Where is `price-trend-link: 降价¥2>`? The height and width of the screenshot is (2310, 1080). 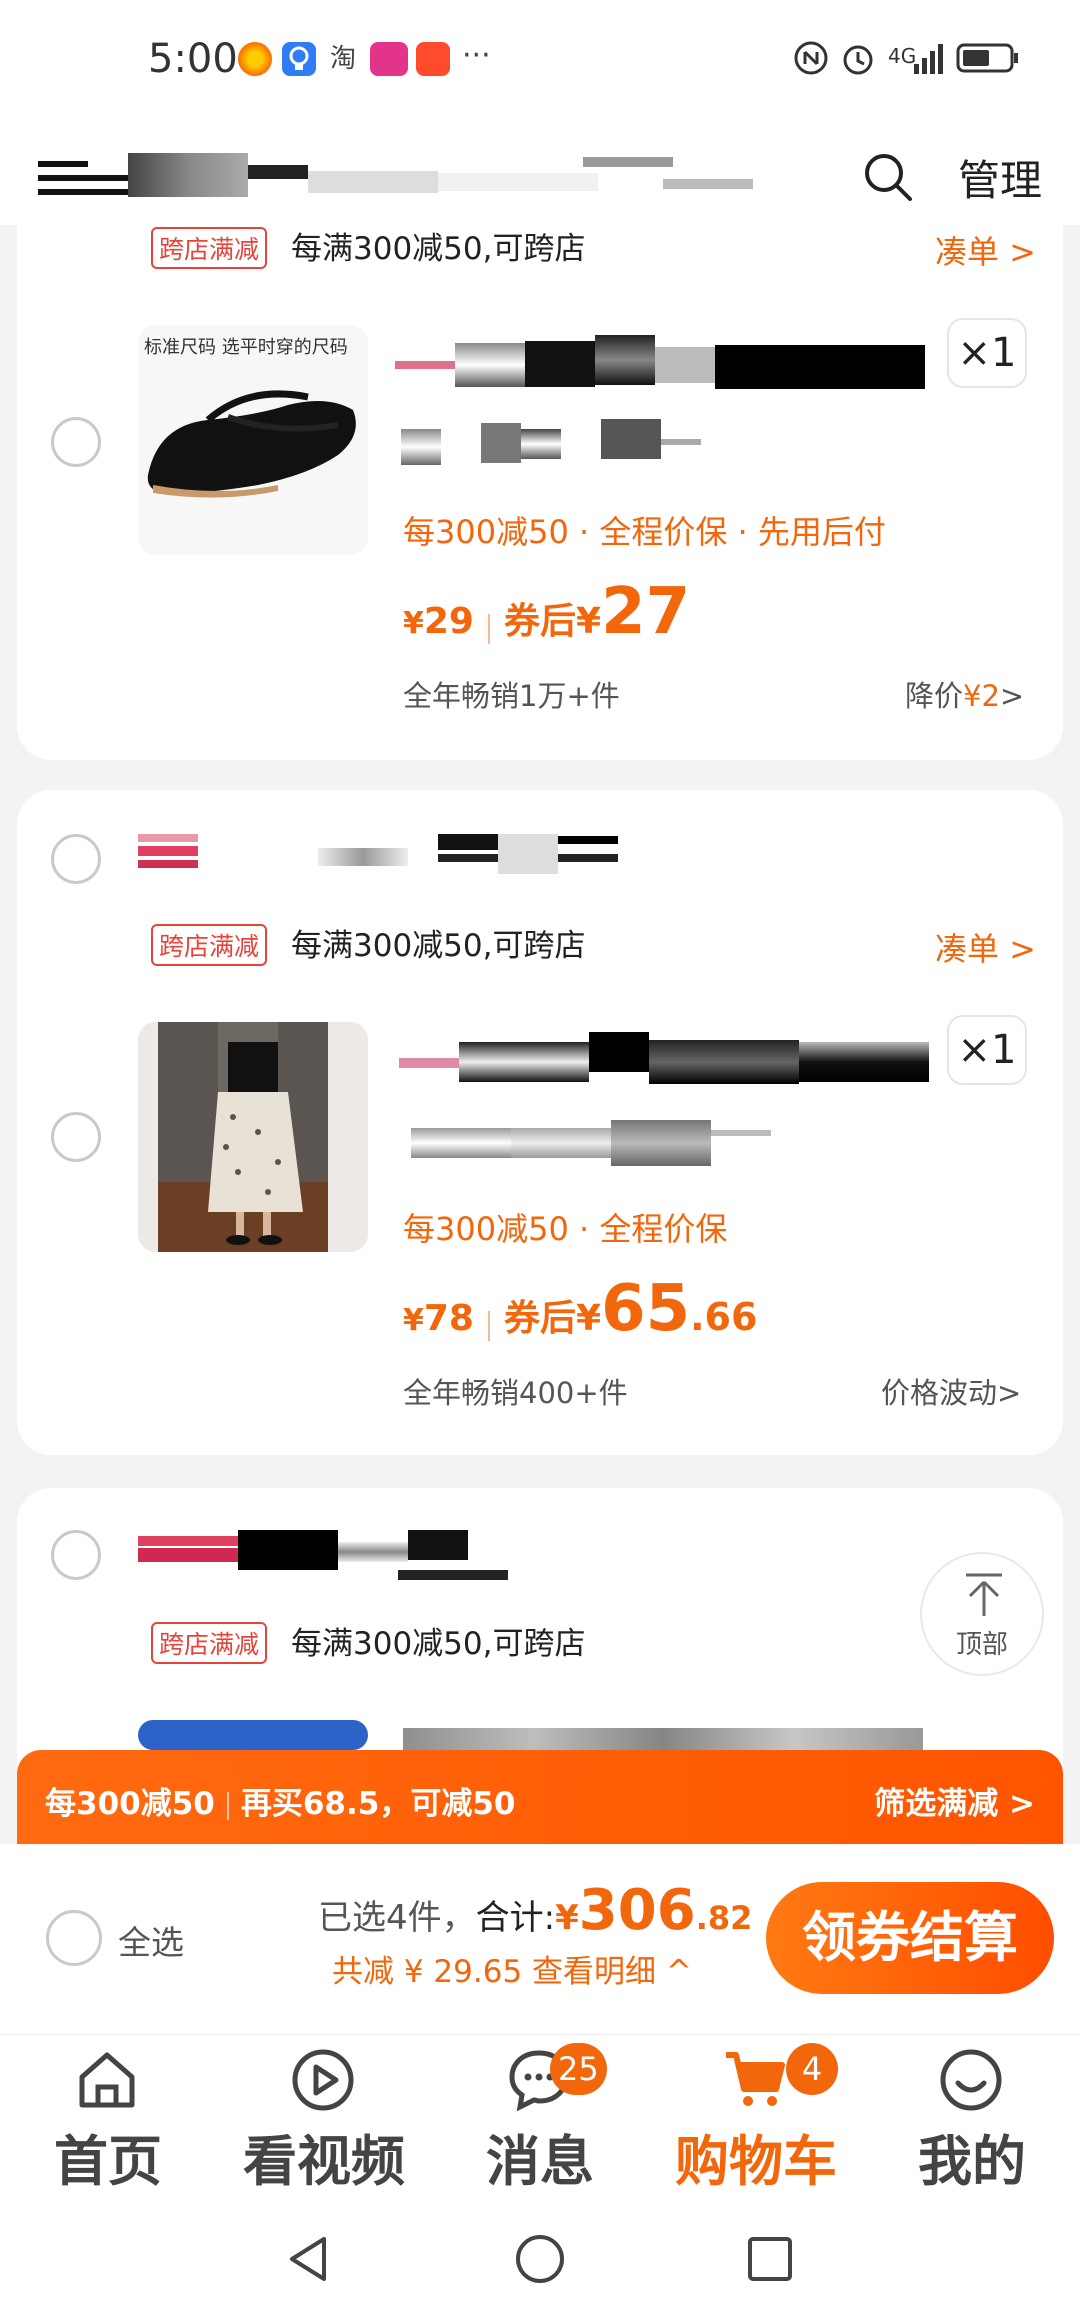 price-trend-link: 降价¥2> is located at coordinates (964, 694).